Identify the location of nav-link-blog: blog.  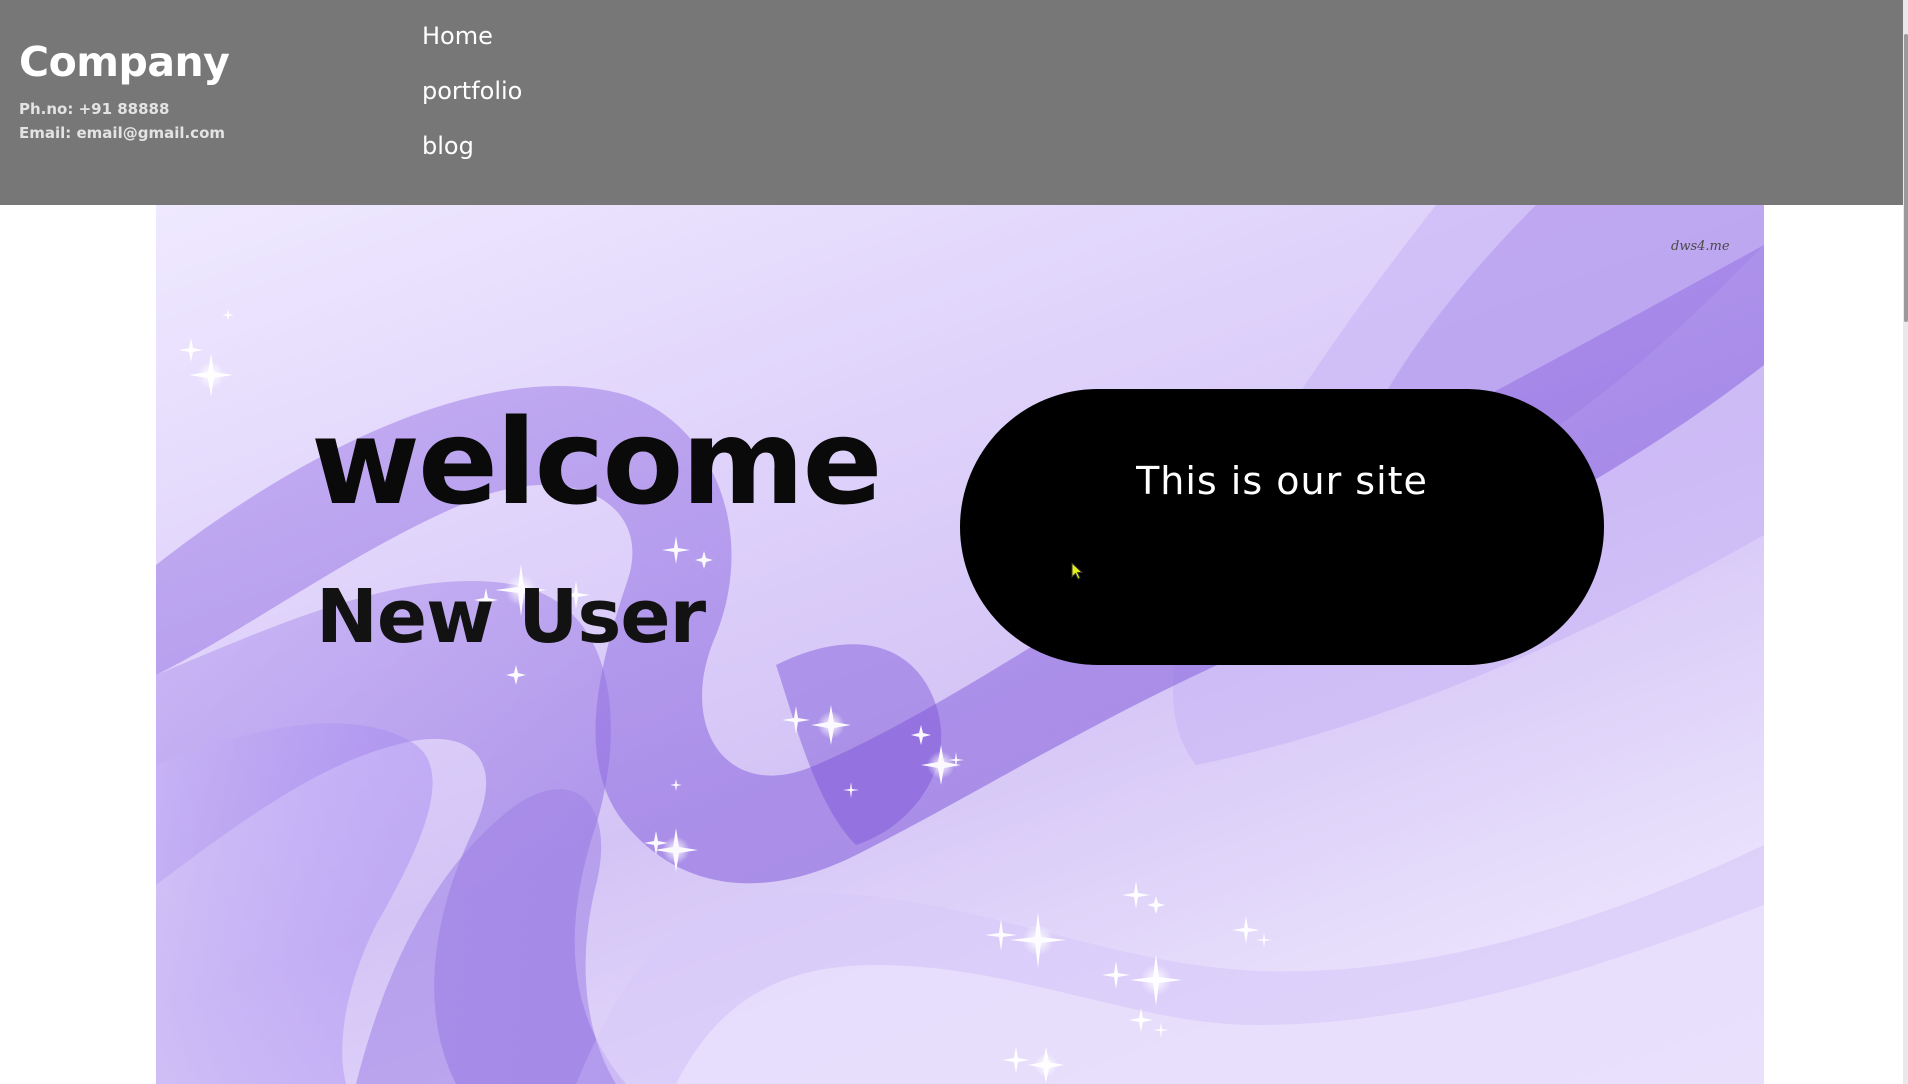
(448, 146).